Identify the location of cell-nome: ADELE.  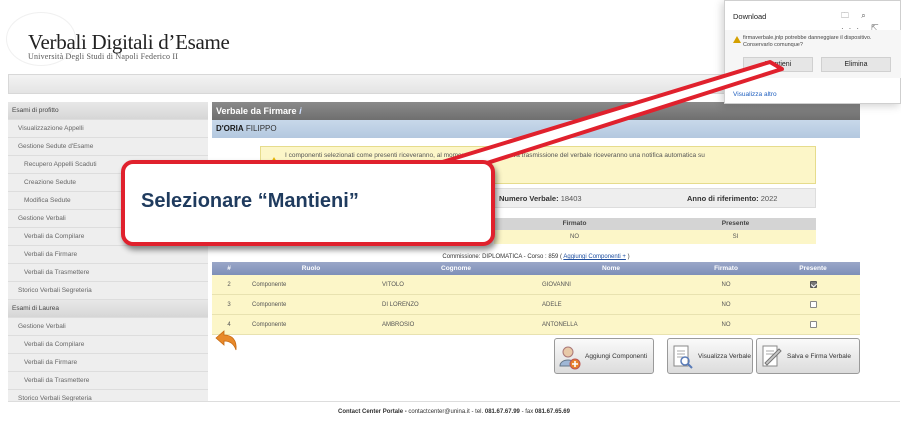
(552, 305).